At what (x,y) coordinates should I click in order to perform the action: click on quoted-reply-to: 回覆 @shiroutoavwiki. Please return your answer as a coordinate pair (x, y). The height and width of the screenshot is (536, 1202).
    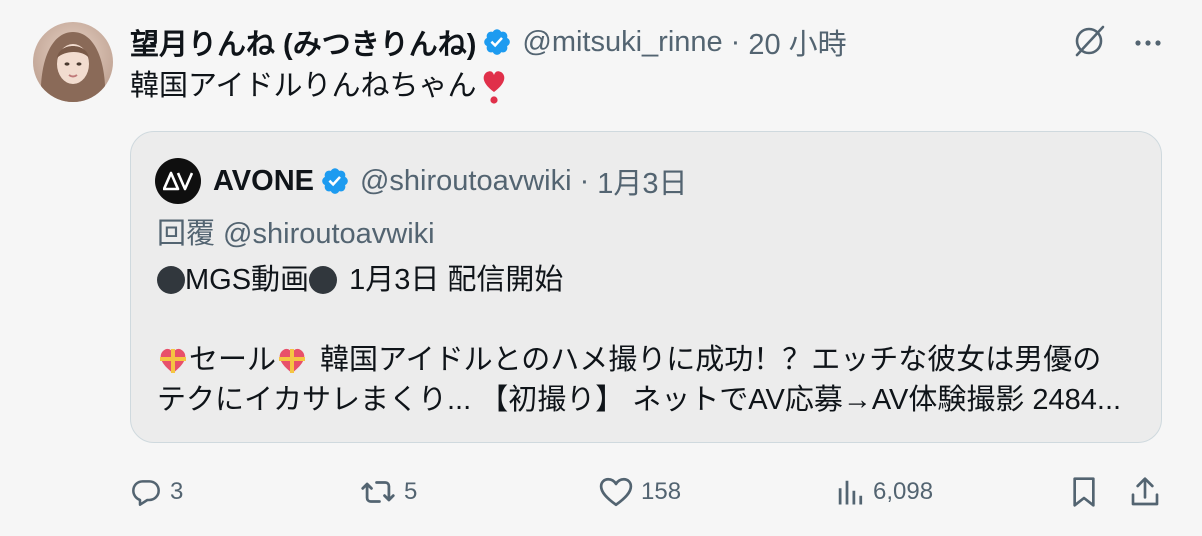
    Looking at the image, I should click on (296, 234).